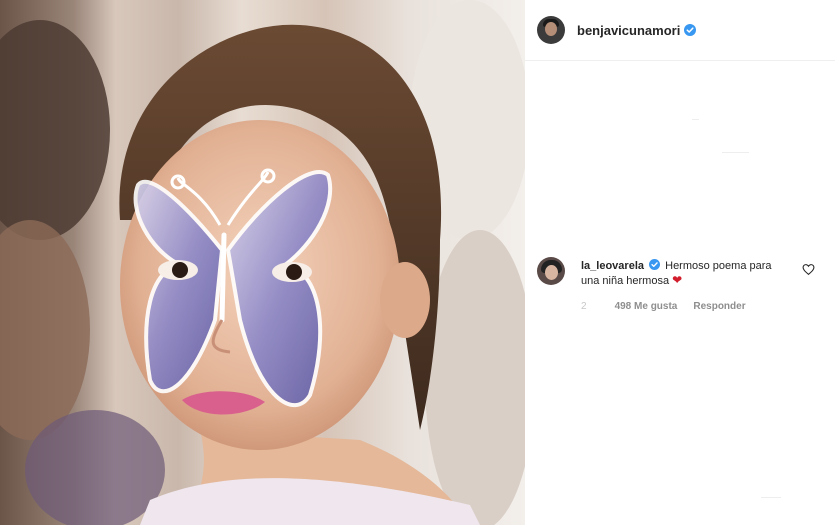  I want to click on post-header: benjavicunamori, so click(617, 30).